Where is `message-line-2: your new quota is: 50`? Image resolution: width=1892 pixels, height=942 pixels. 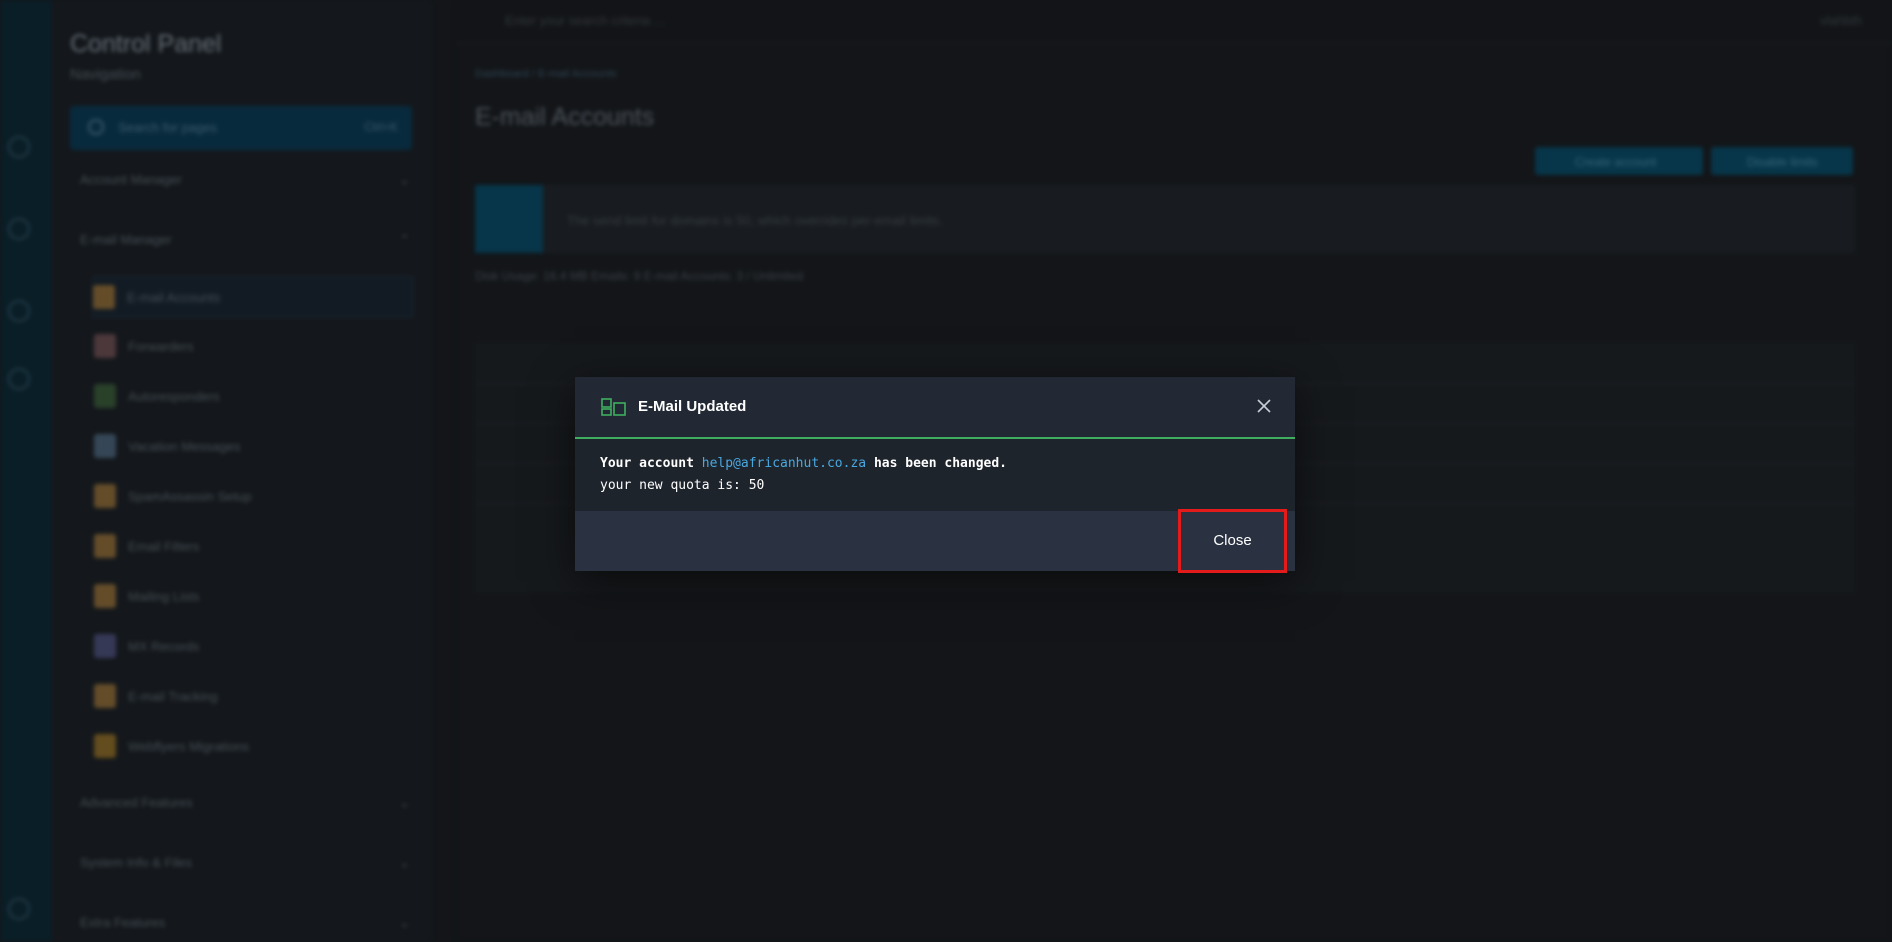
message-line-2: your new quota is: 50 is located at coordinates (682, 485).